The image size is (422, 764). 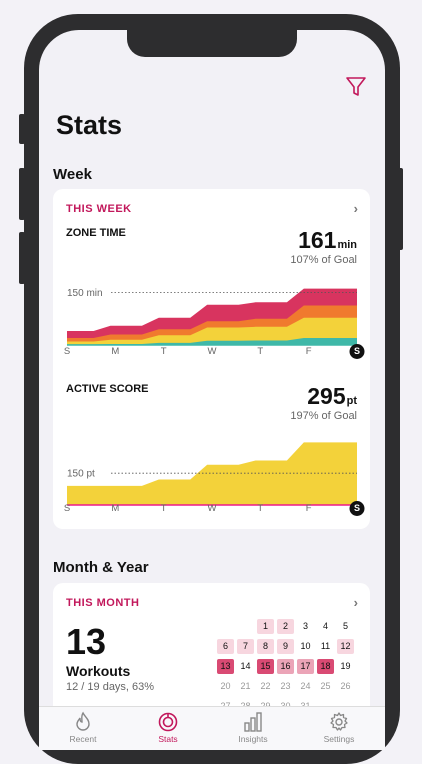 What do you see at coordinates (107, 389) in the screenshot?
I see `active-score-label: ACTIVE SCORE` at bounding box center [107, 389].